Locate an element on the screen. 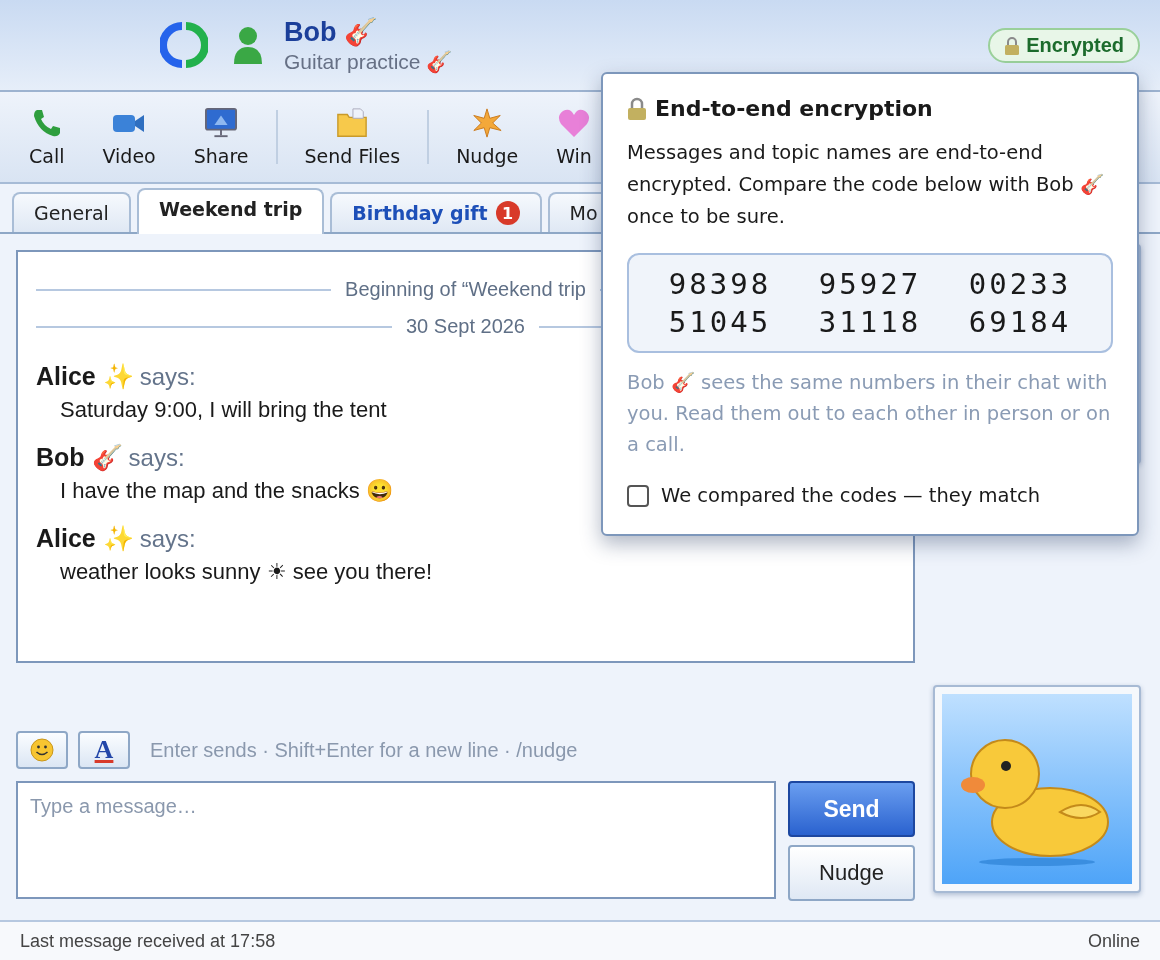 The height and width of the screenshot is (960, 1160). presence-status: Online is located at coordinates (1113, 941).